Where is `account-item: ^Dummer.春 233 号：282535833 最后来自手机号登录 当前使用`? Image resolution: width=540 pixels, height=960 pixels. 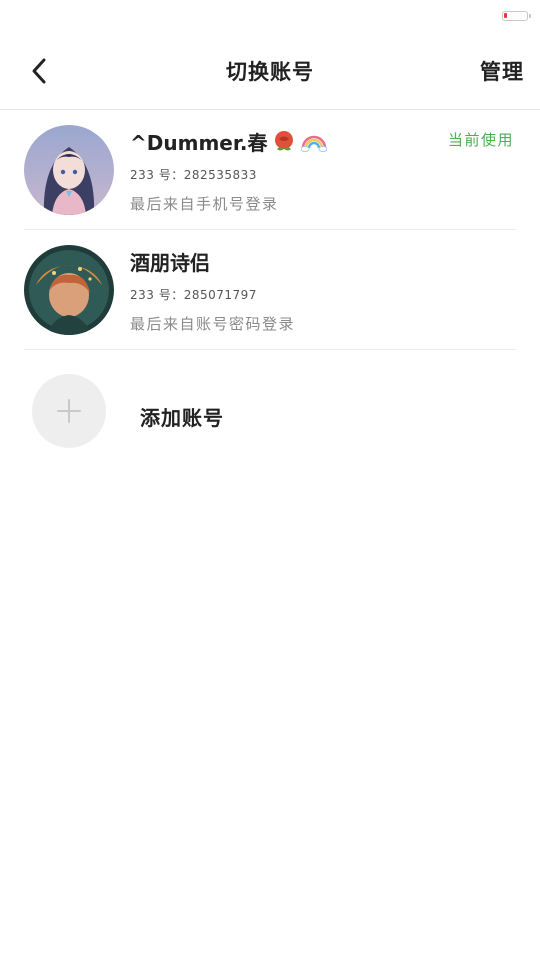 account-item: ^Dummer.春 233 号：282535833 最后来自手机号登录 当前使用 is located at coordinates (270, 170).